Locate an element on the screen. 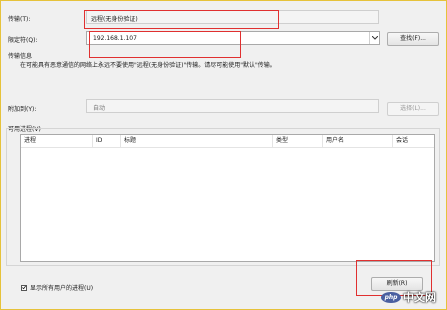 This screenshot has height=310, width=447. process-list-header: 进程 ID 标题 类型 用户名 会话 is located at coordinates (227, 141).